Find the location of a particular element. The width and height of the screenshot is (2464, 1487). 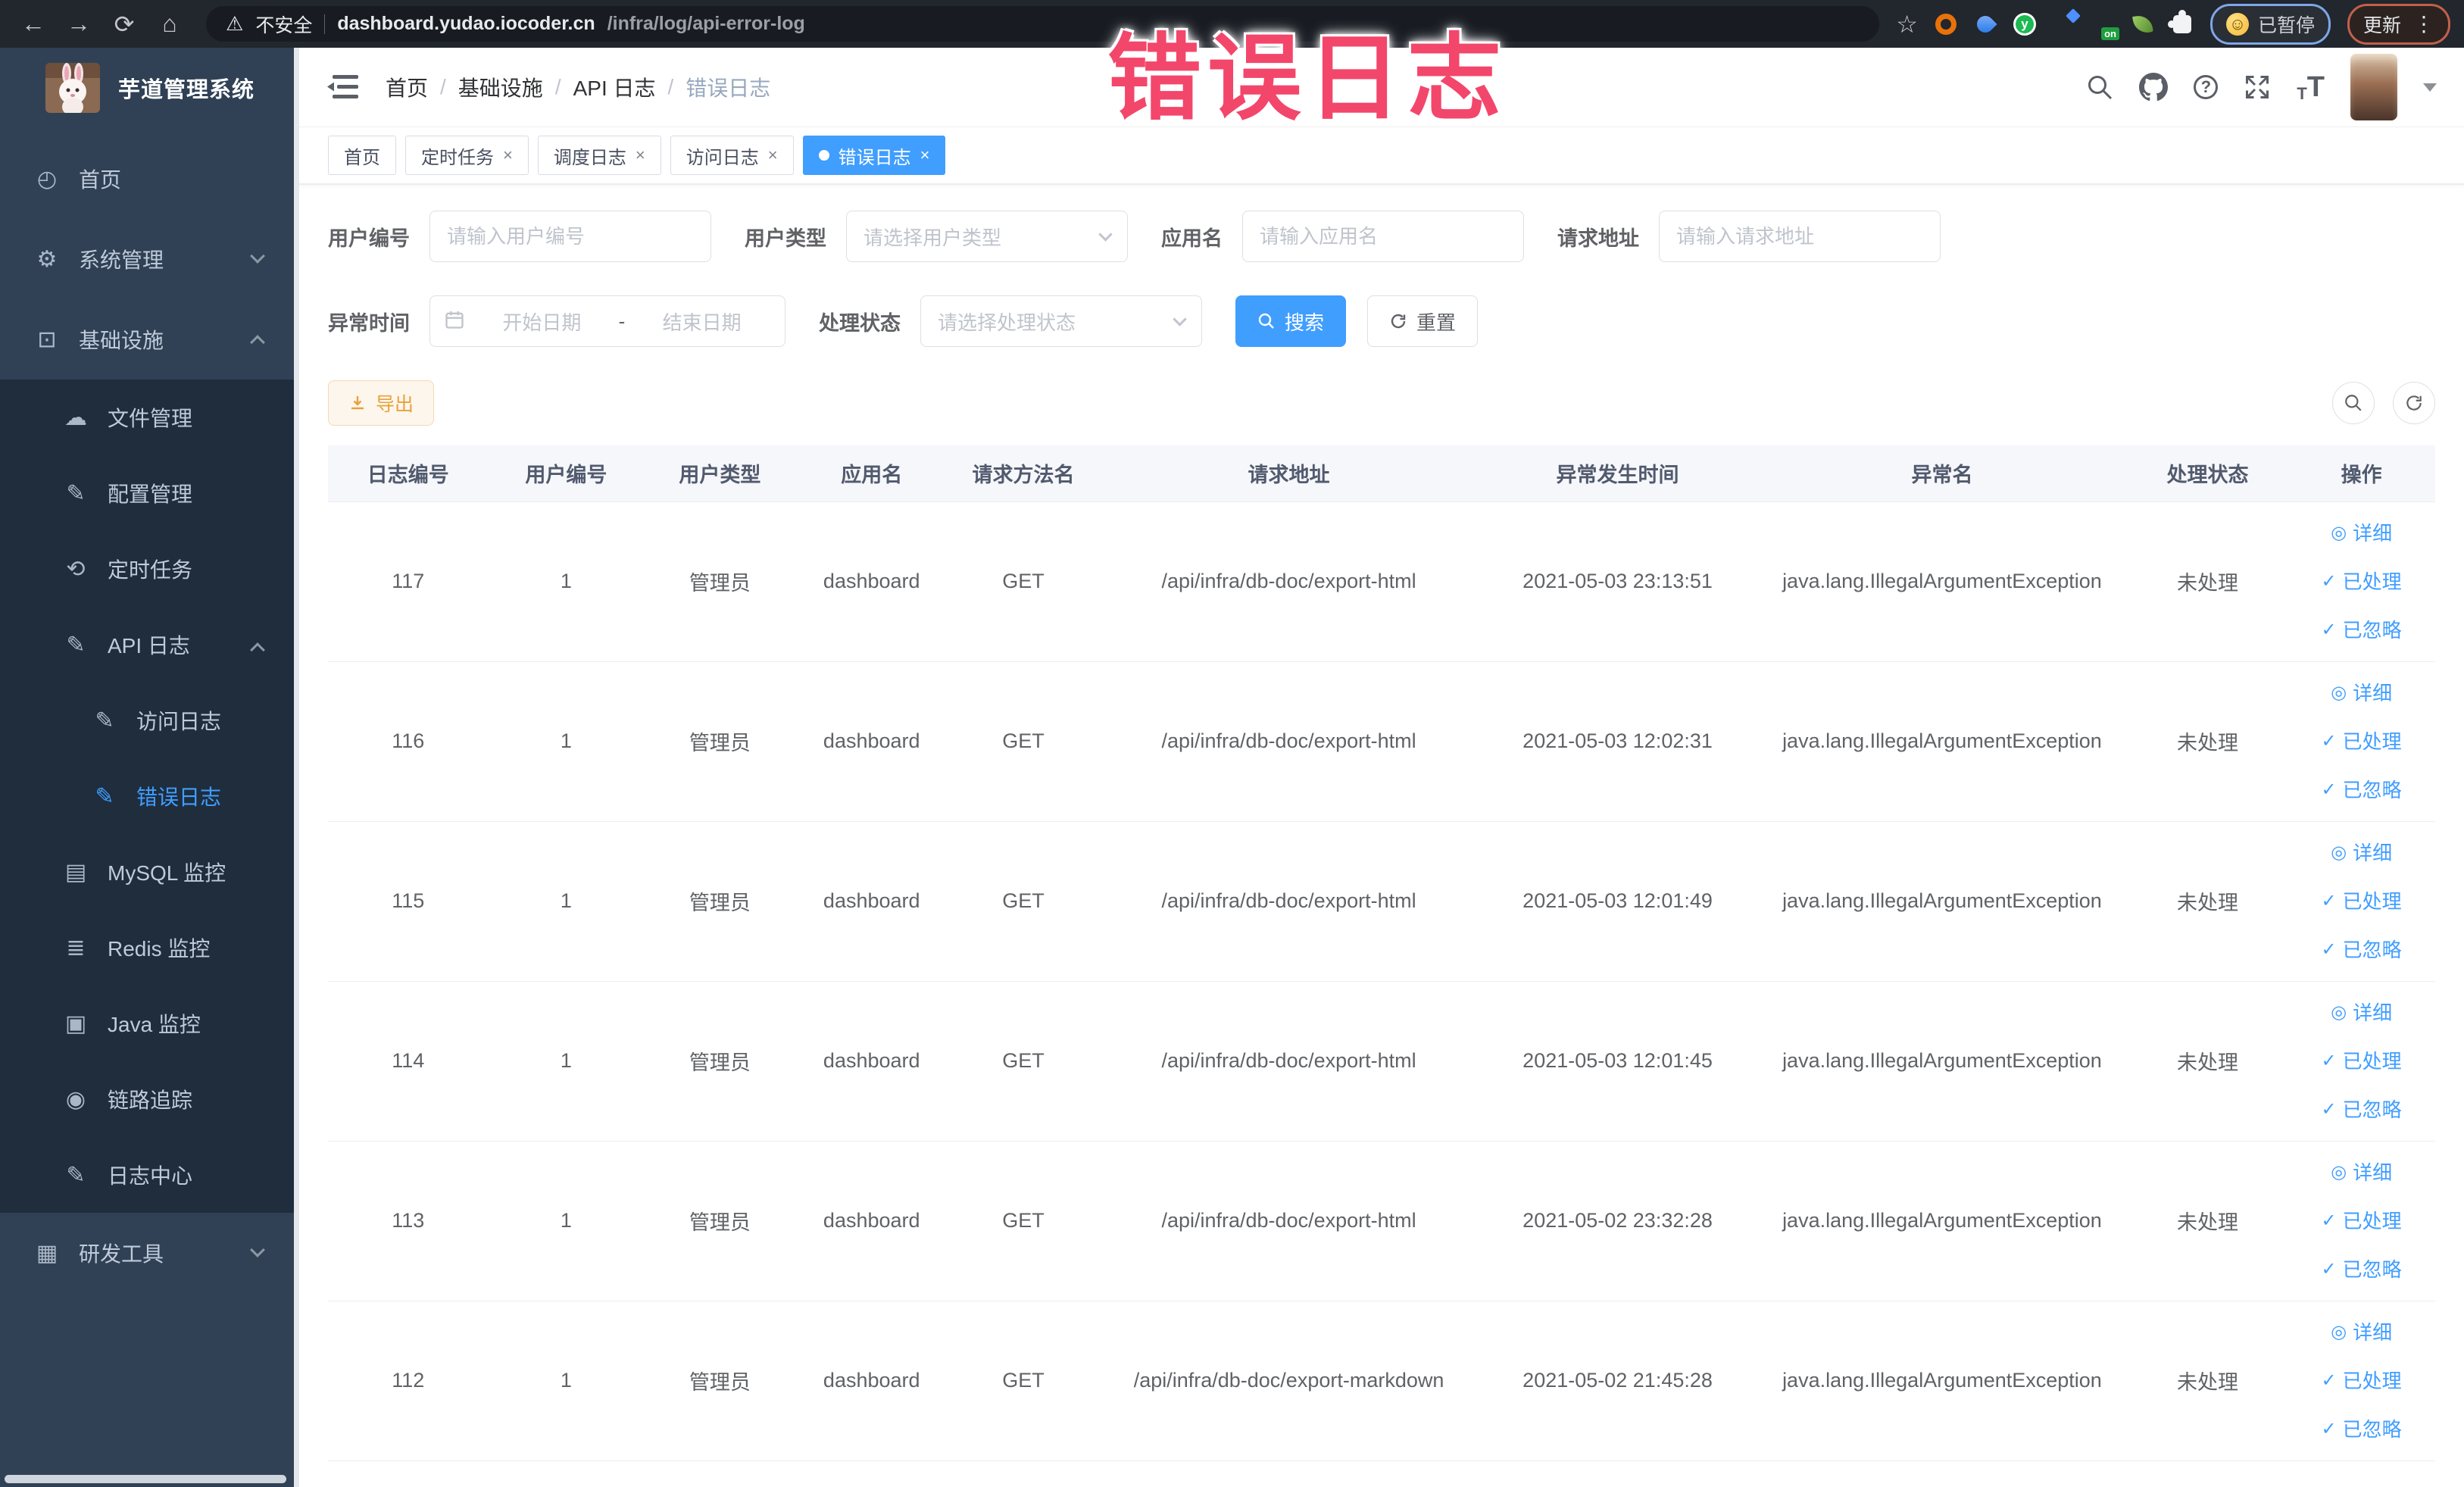

sidebar-item-api-log: ✎ API 日志 is located at coordinates (149, 645).